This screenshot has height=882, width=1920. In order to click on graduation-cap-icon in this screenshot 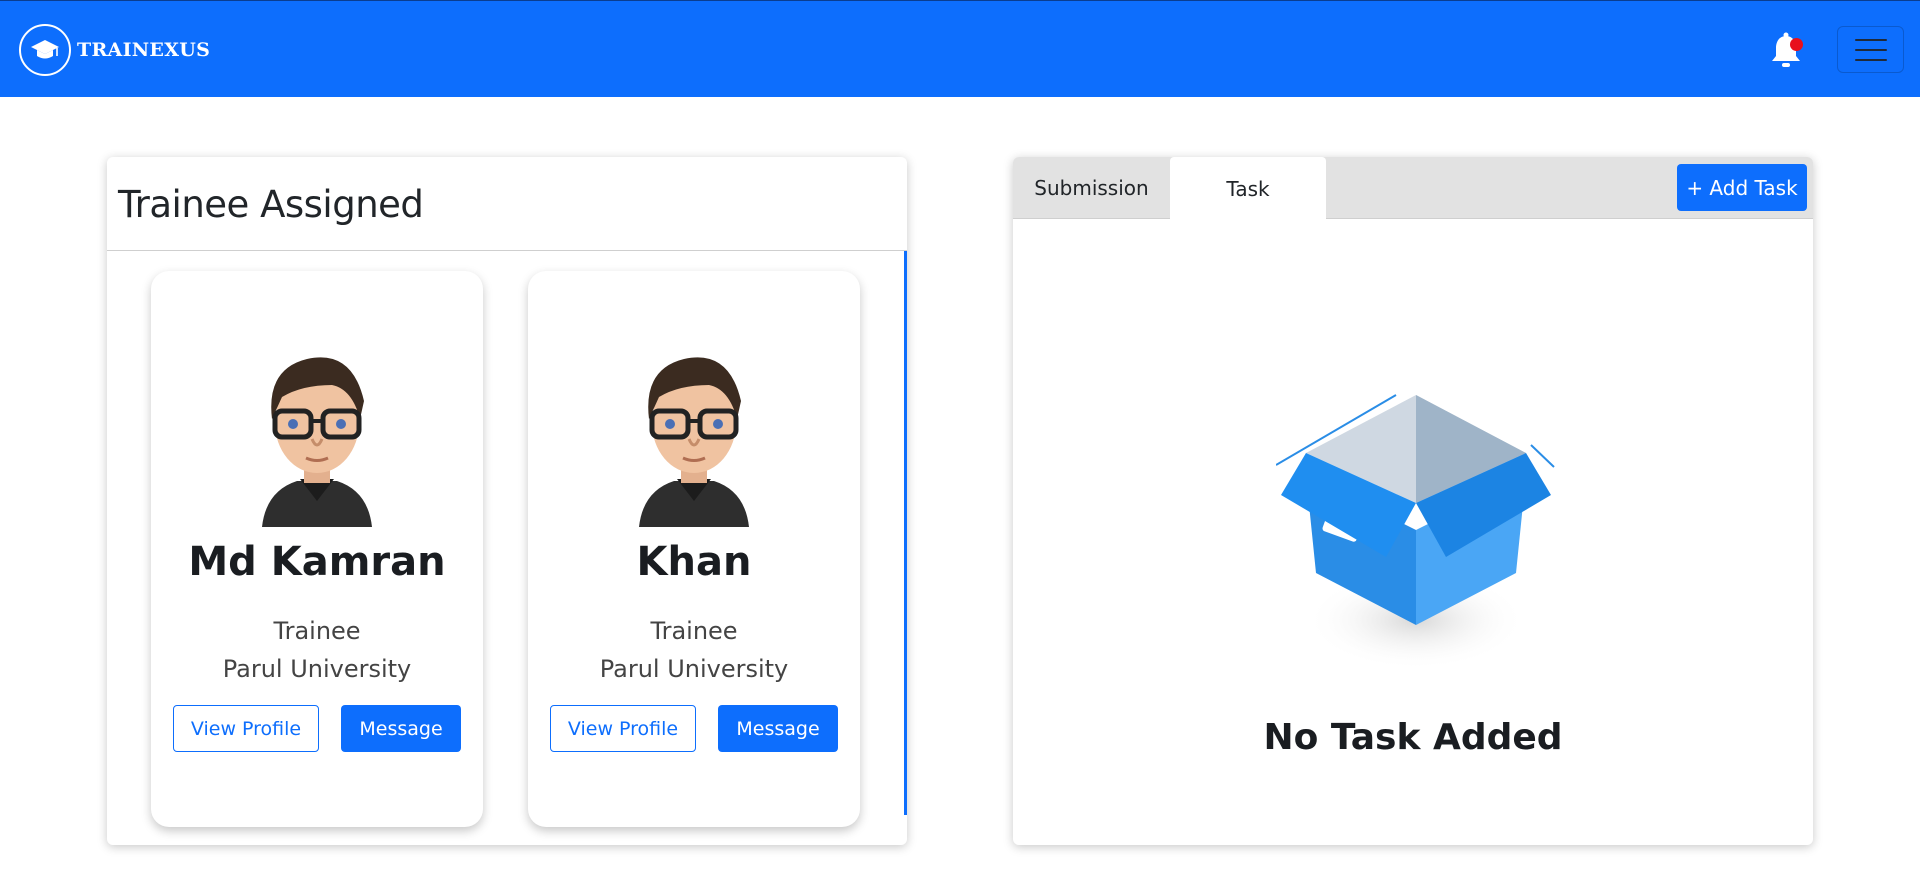, I will do `click(45, 50)`.